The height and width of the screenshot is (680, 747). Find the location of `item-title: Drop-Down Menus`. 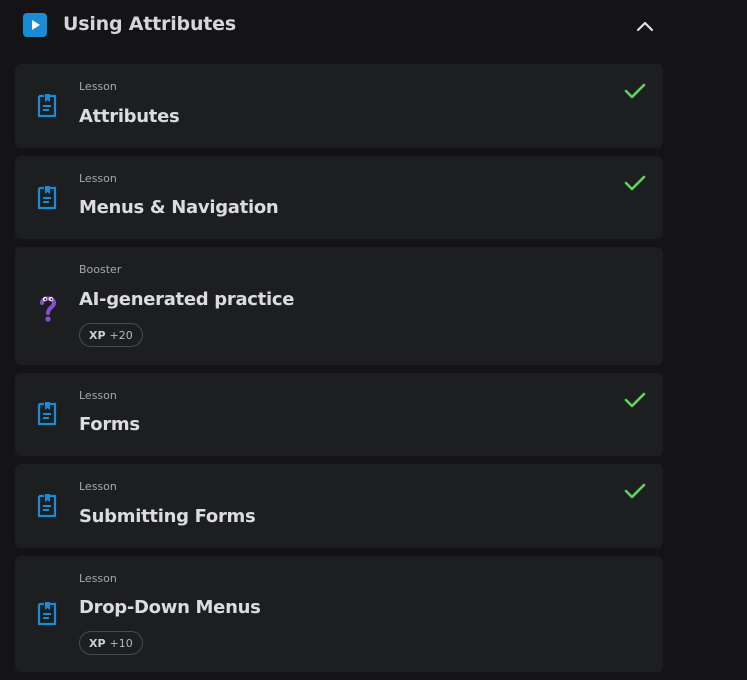

item-title: Drop-Down Menus is located at coordinates (170, 607).